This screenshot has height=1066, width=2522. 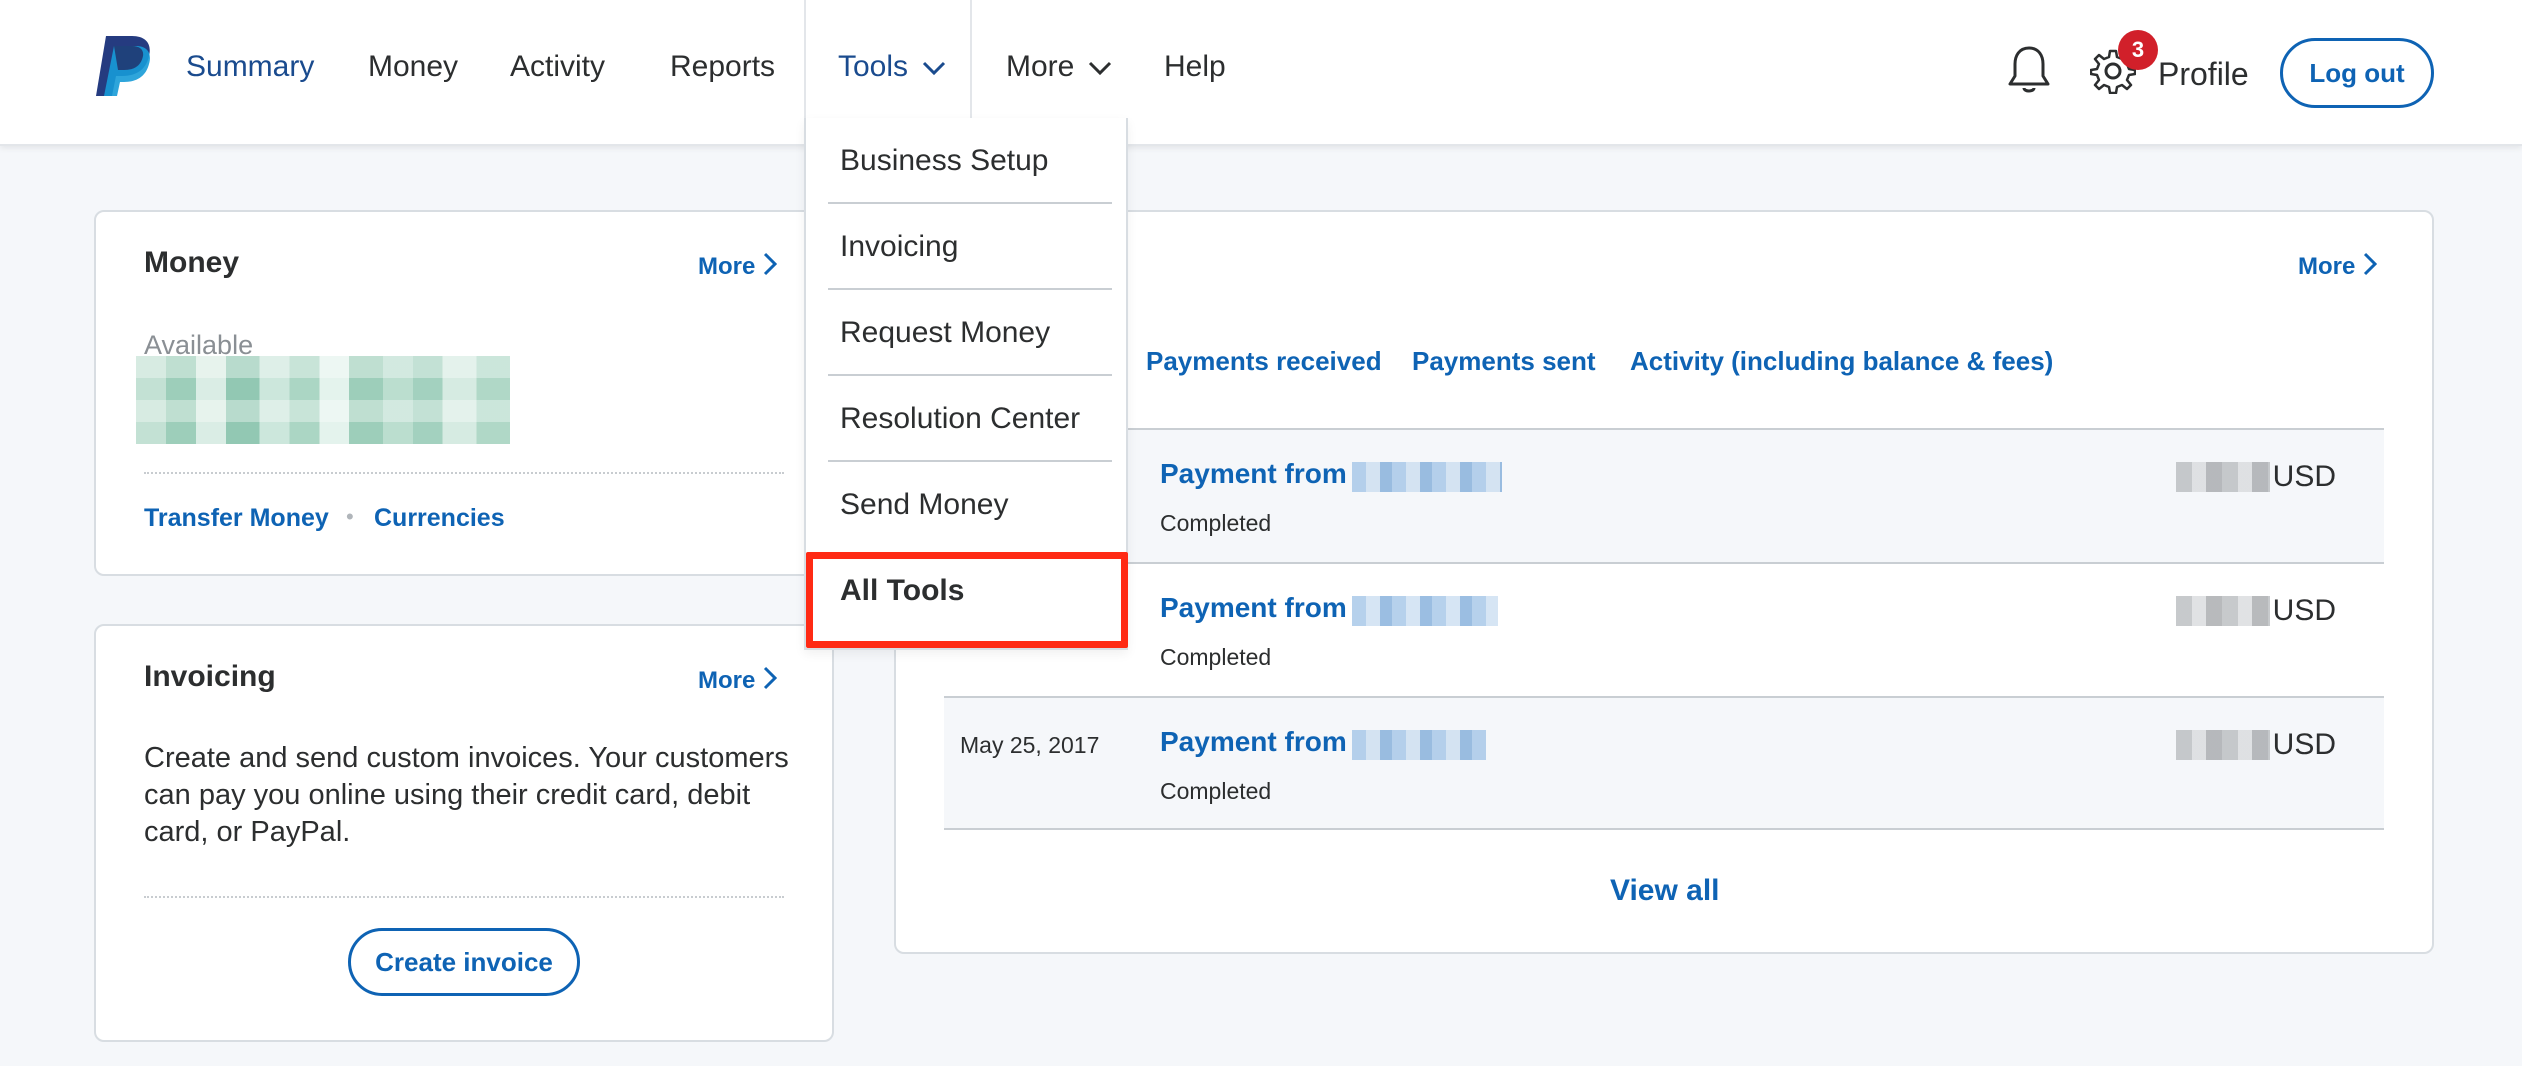 What do you see at coordinates (2029, 70) in the screenshot?
I see `bell-icon` at bounding box center [2029, 70].